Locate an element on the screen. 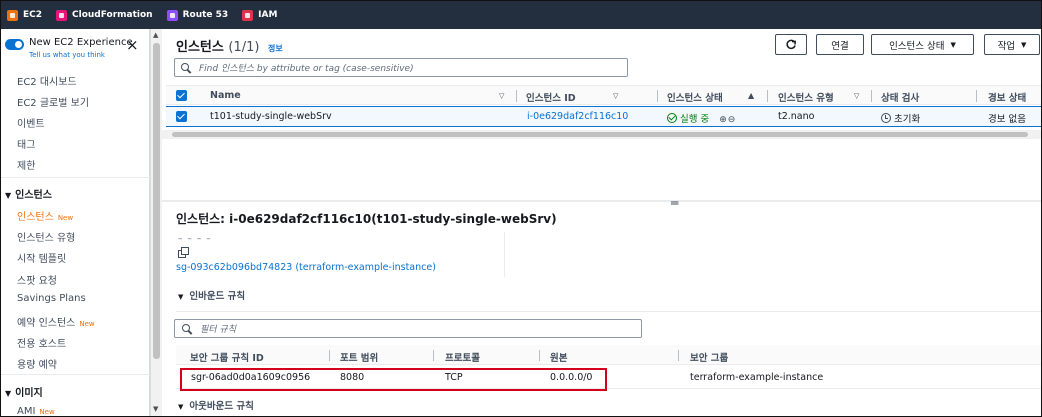 The width and height of the screenshot is (1042, 417). scroll-up-icon: ▲ is located at coordinates (155, 35).